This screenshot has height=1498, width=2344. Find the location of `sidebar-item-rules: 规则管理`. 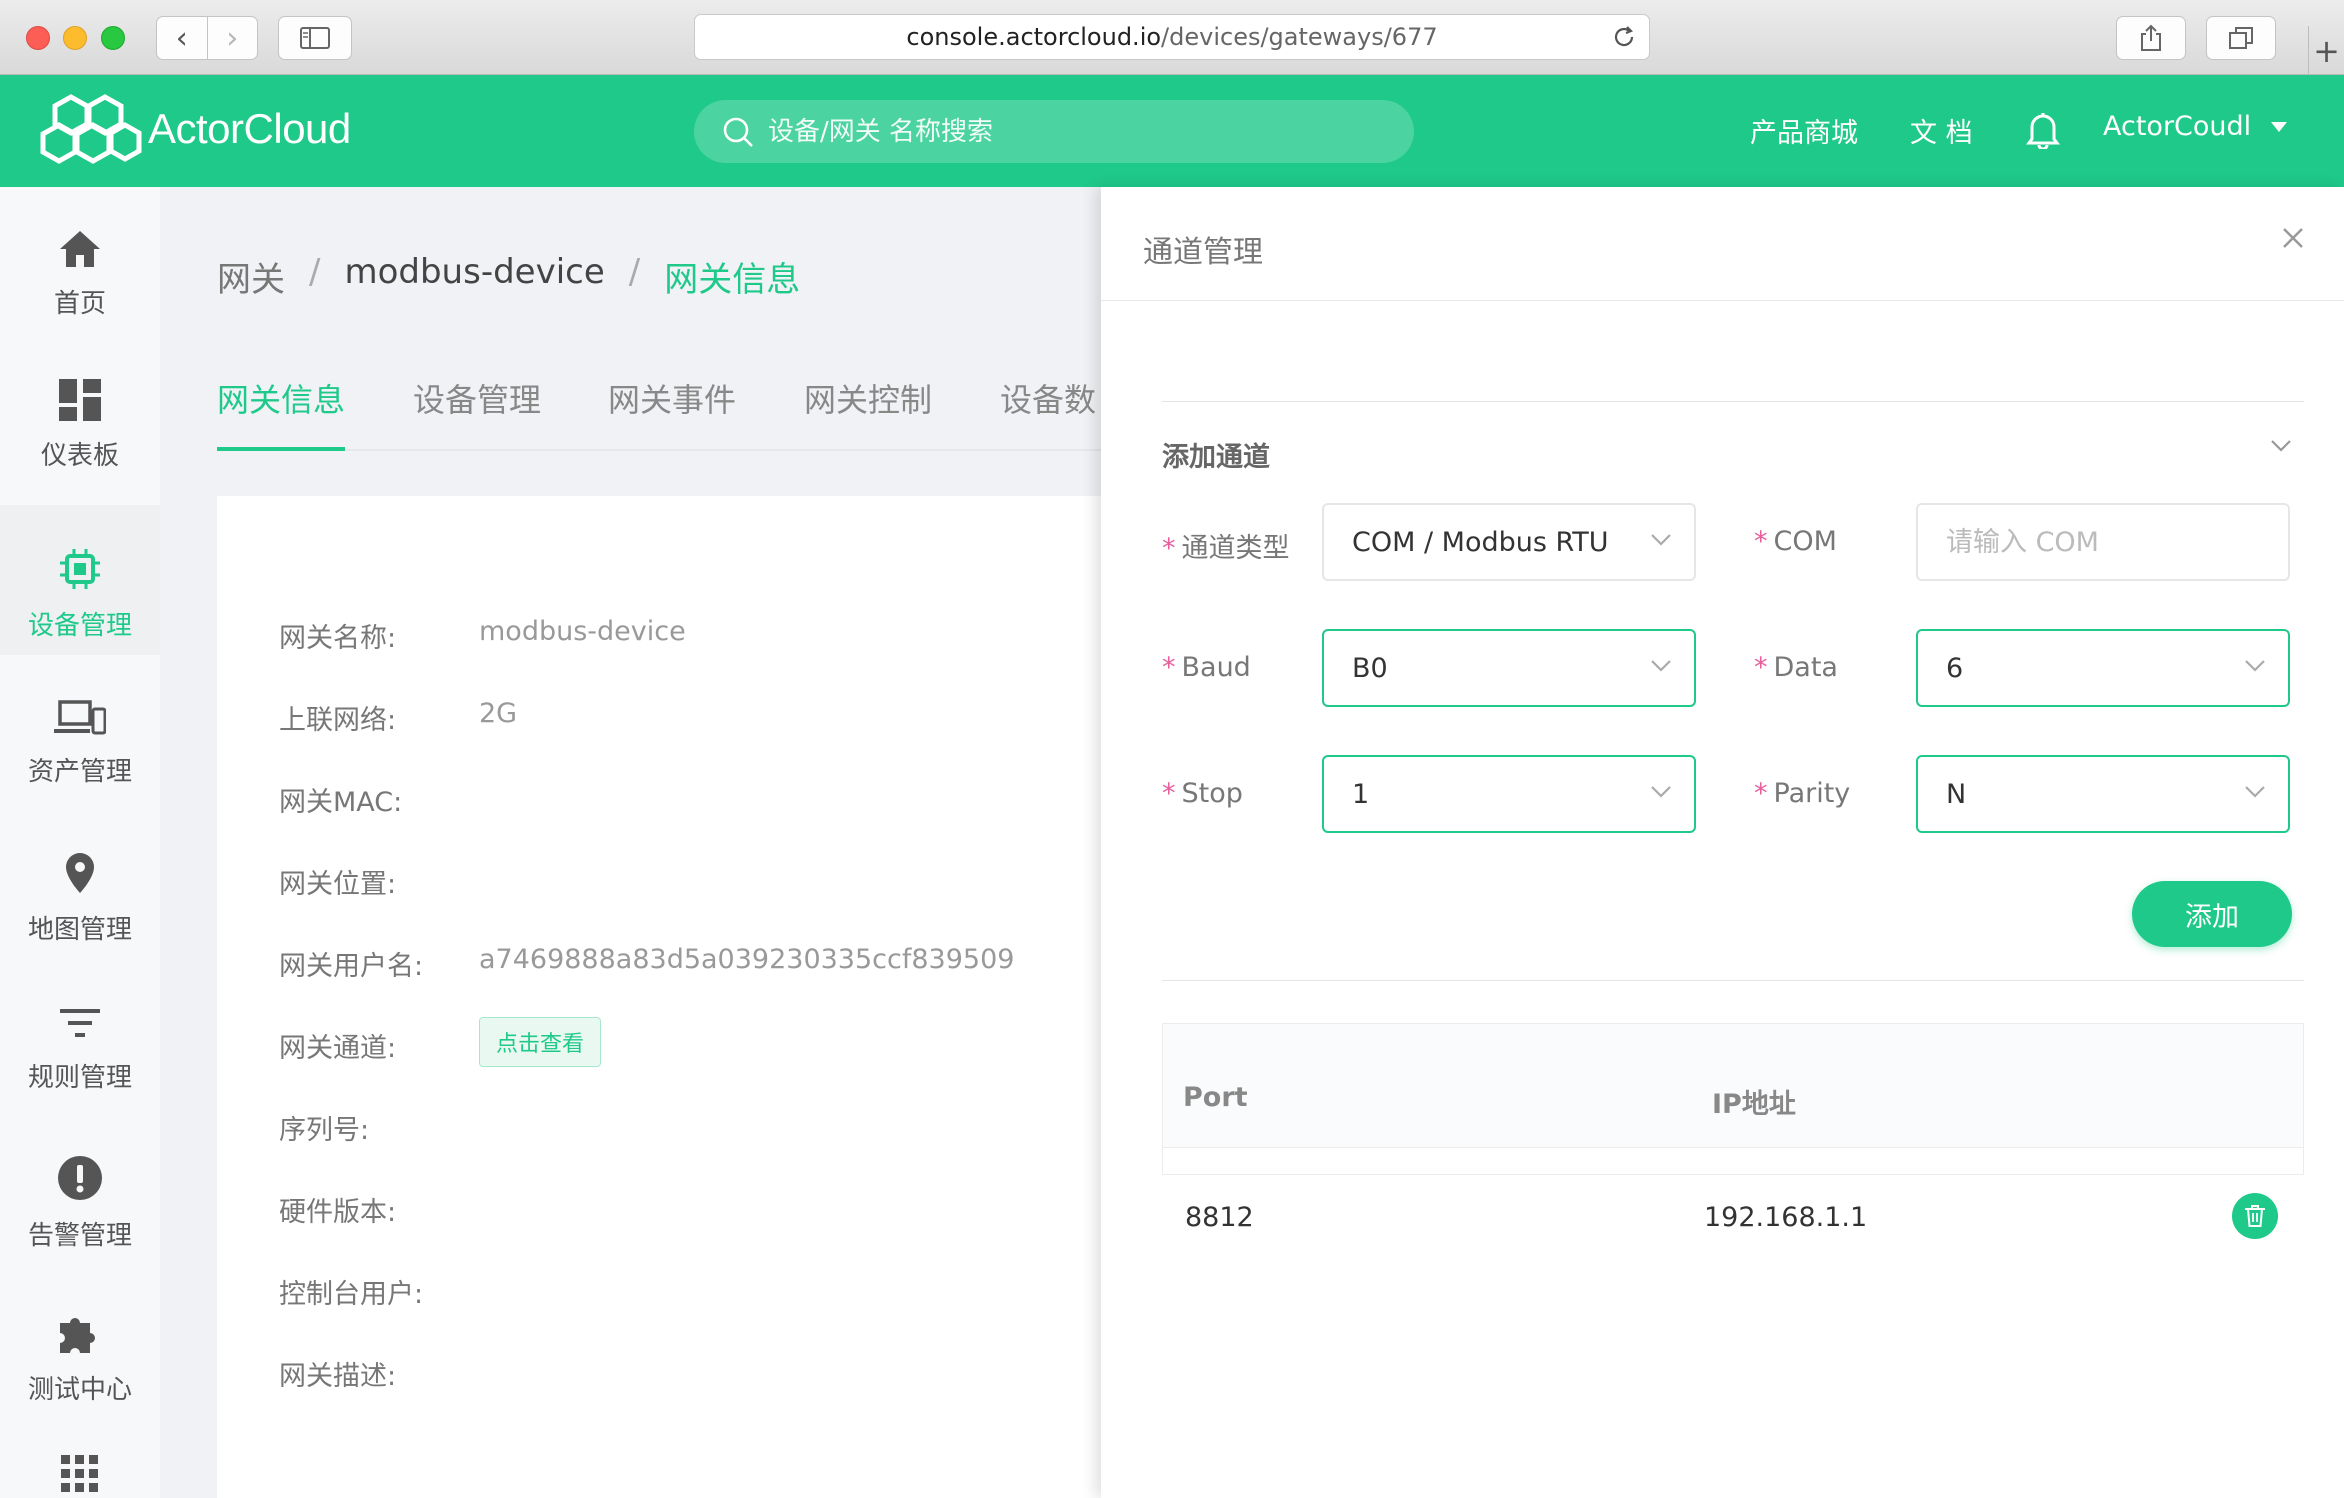

sidebar-item-rules: 规则管理 is located at coordinates (80, 1036).